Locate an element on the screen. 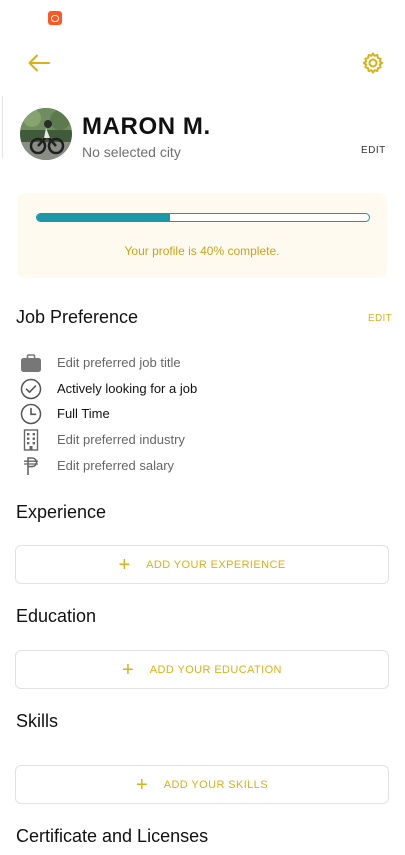  add-education-button: + ADD YOUR EDUCATION is located at coordinates (202, 669).